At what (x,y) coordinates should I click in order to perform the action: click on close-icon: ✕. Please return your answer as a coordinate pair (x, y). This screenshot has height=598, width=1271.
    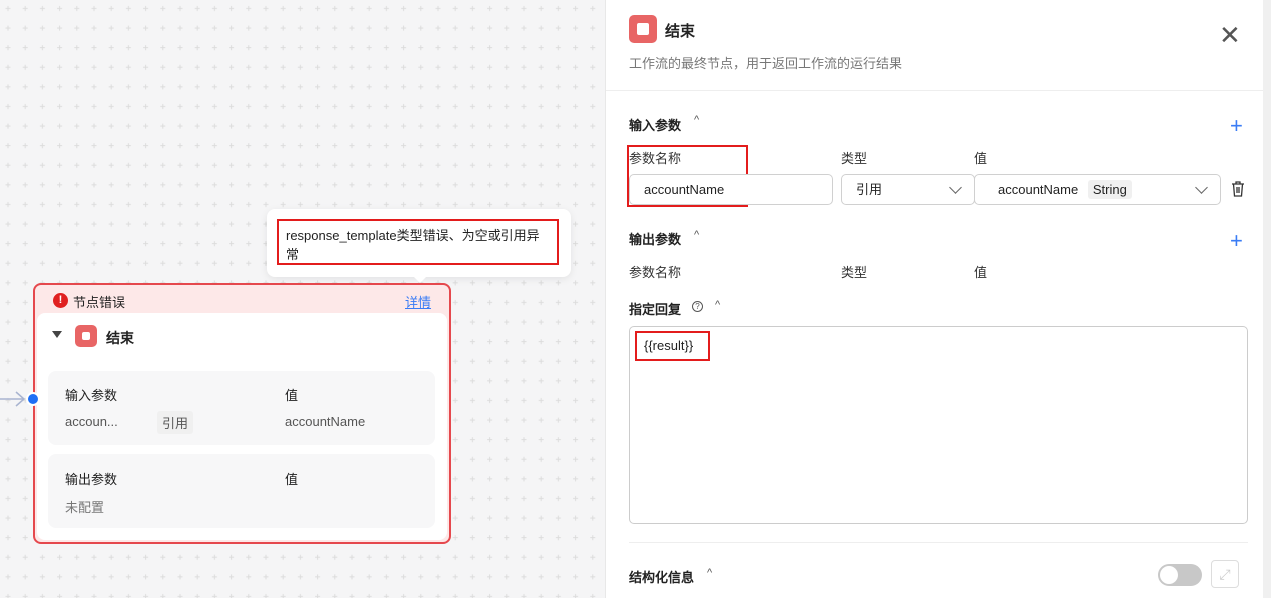
    Looking at the image, I should click on (1230, 35).